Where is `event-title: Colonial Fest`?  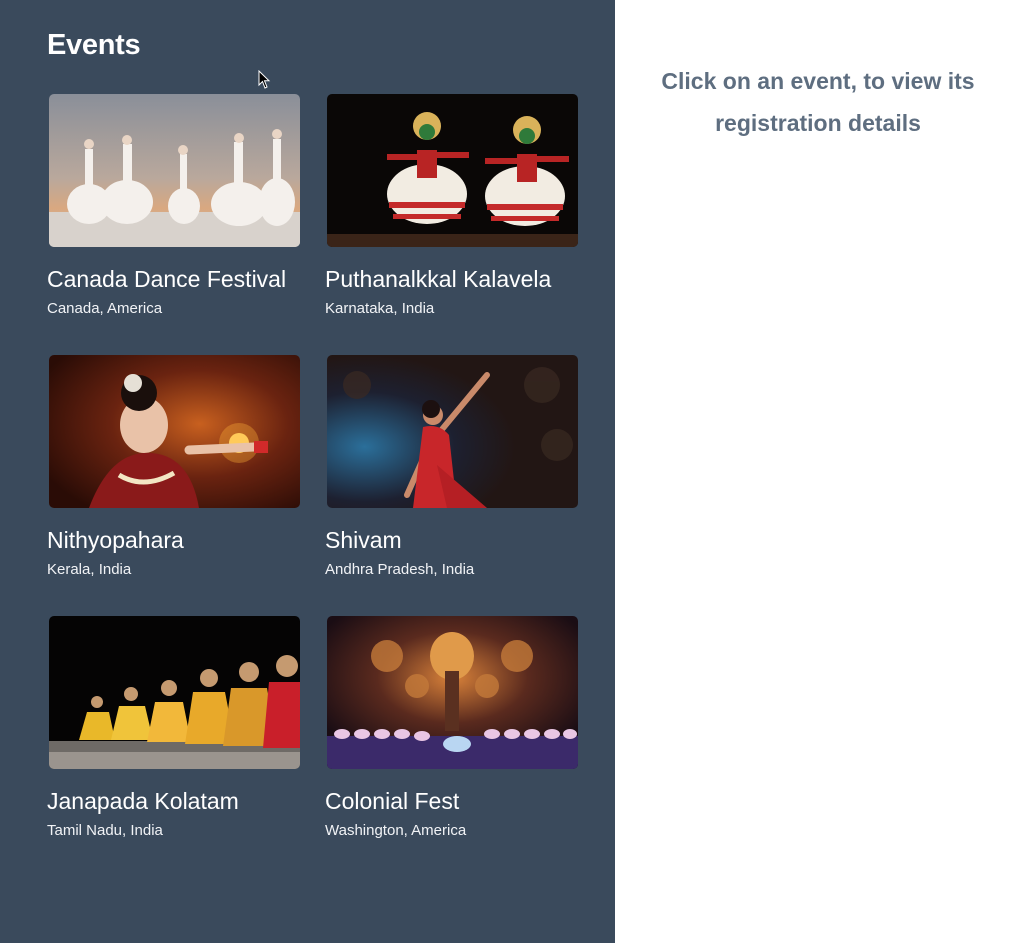 event-title: Colonial Fest is located at coordinates (392, 801).